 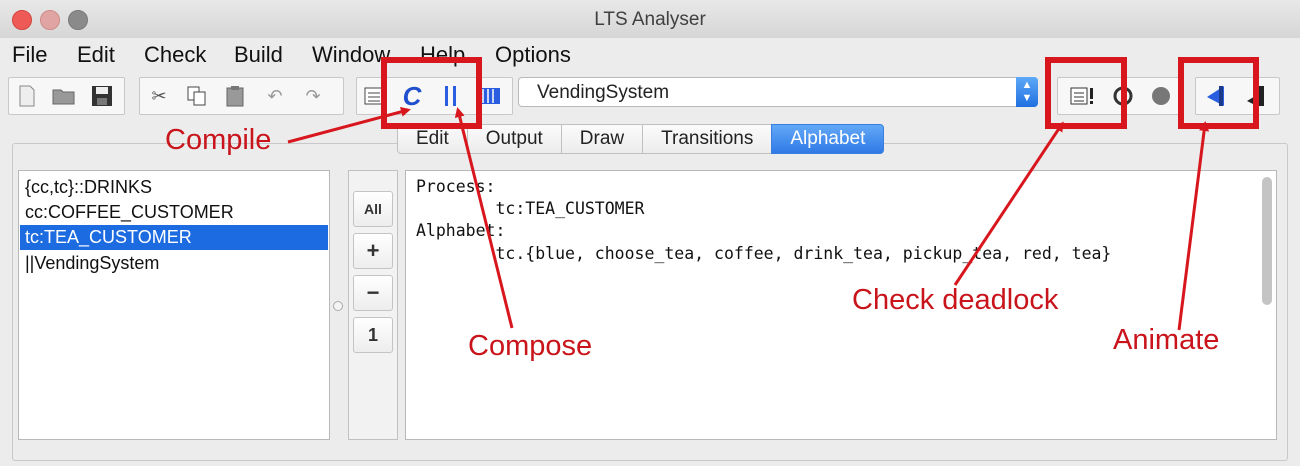 What do you see at coordinates (431, 93) in the screenshot?
I see `compile-compose-highlight-box` at bounding box center [431, 93].